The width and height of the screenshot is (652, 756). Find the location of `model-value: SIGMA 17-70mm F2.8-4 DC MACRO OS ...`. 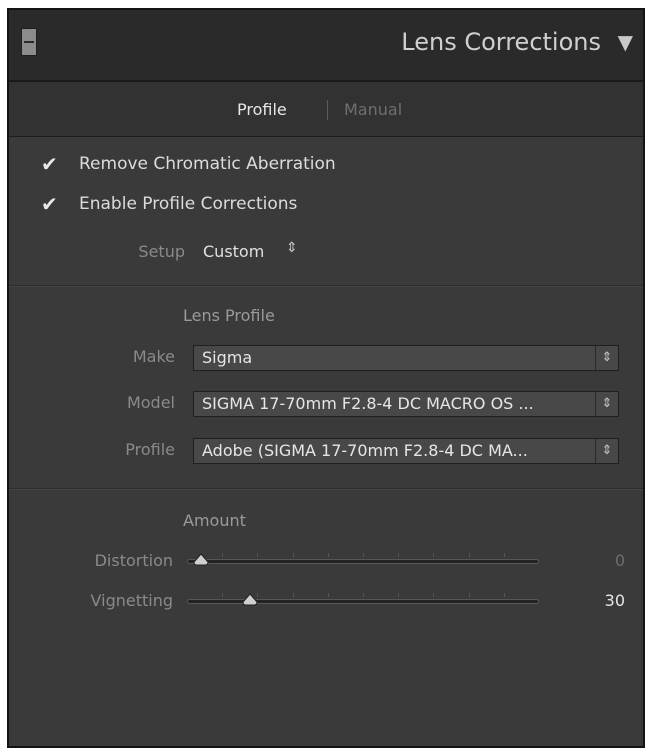

model-value: SIGMA 17-70mm F2.8-4 DC MACRO OS ... is located at coordinates (368, 403).